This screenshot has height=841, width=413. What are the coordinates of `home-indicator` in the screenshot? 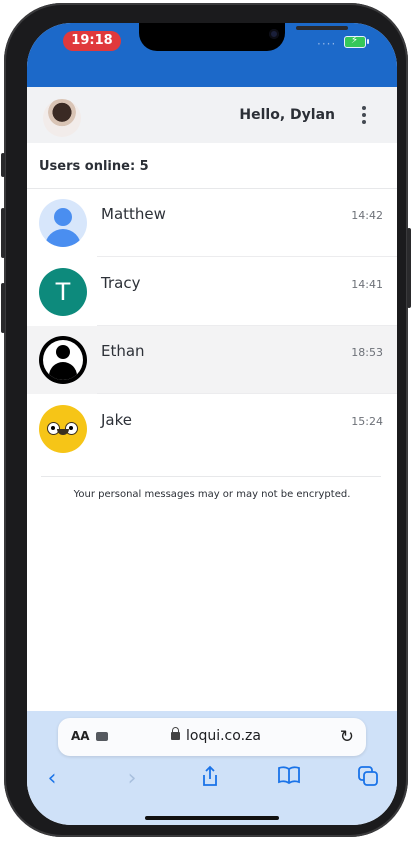 It's located at (212, 818).